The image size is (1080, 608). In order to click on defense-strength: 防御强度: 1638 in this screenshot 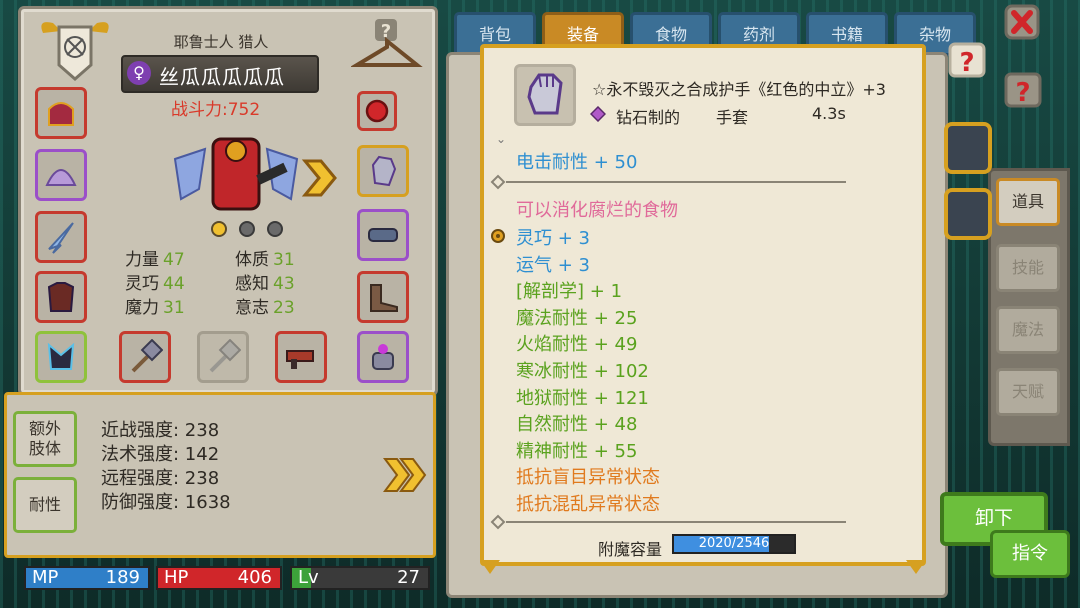, I will do `click(166, 502)`.